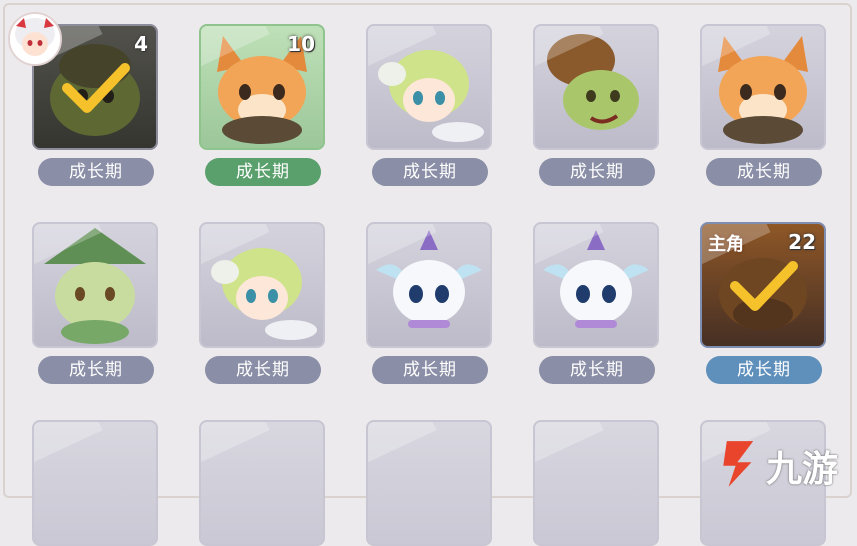 The image size is (857, 546). I want to click on pet-count: 10, so click(301, 44).